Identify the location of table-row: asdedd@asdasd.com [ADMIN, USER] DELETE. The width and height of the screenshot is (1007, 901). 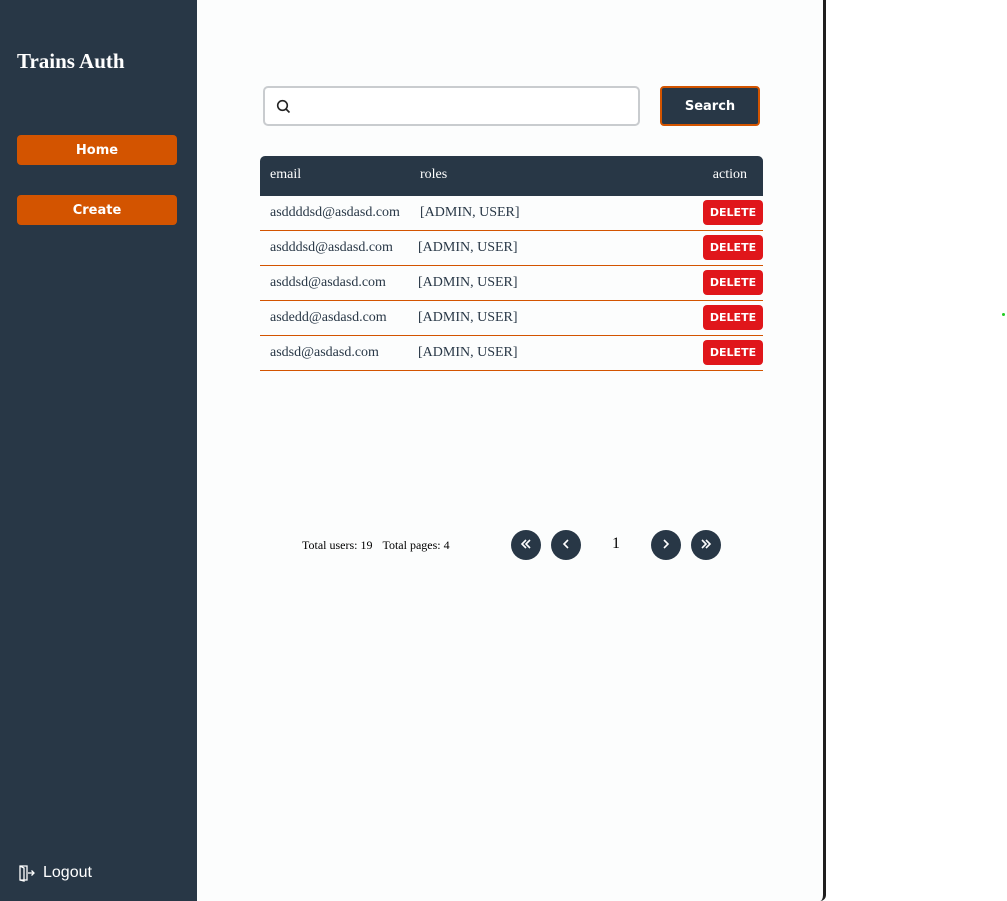
(511, 318).